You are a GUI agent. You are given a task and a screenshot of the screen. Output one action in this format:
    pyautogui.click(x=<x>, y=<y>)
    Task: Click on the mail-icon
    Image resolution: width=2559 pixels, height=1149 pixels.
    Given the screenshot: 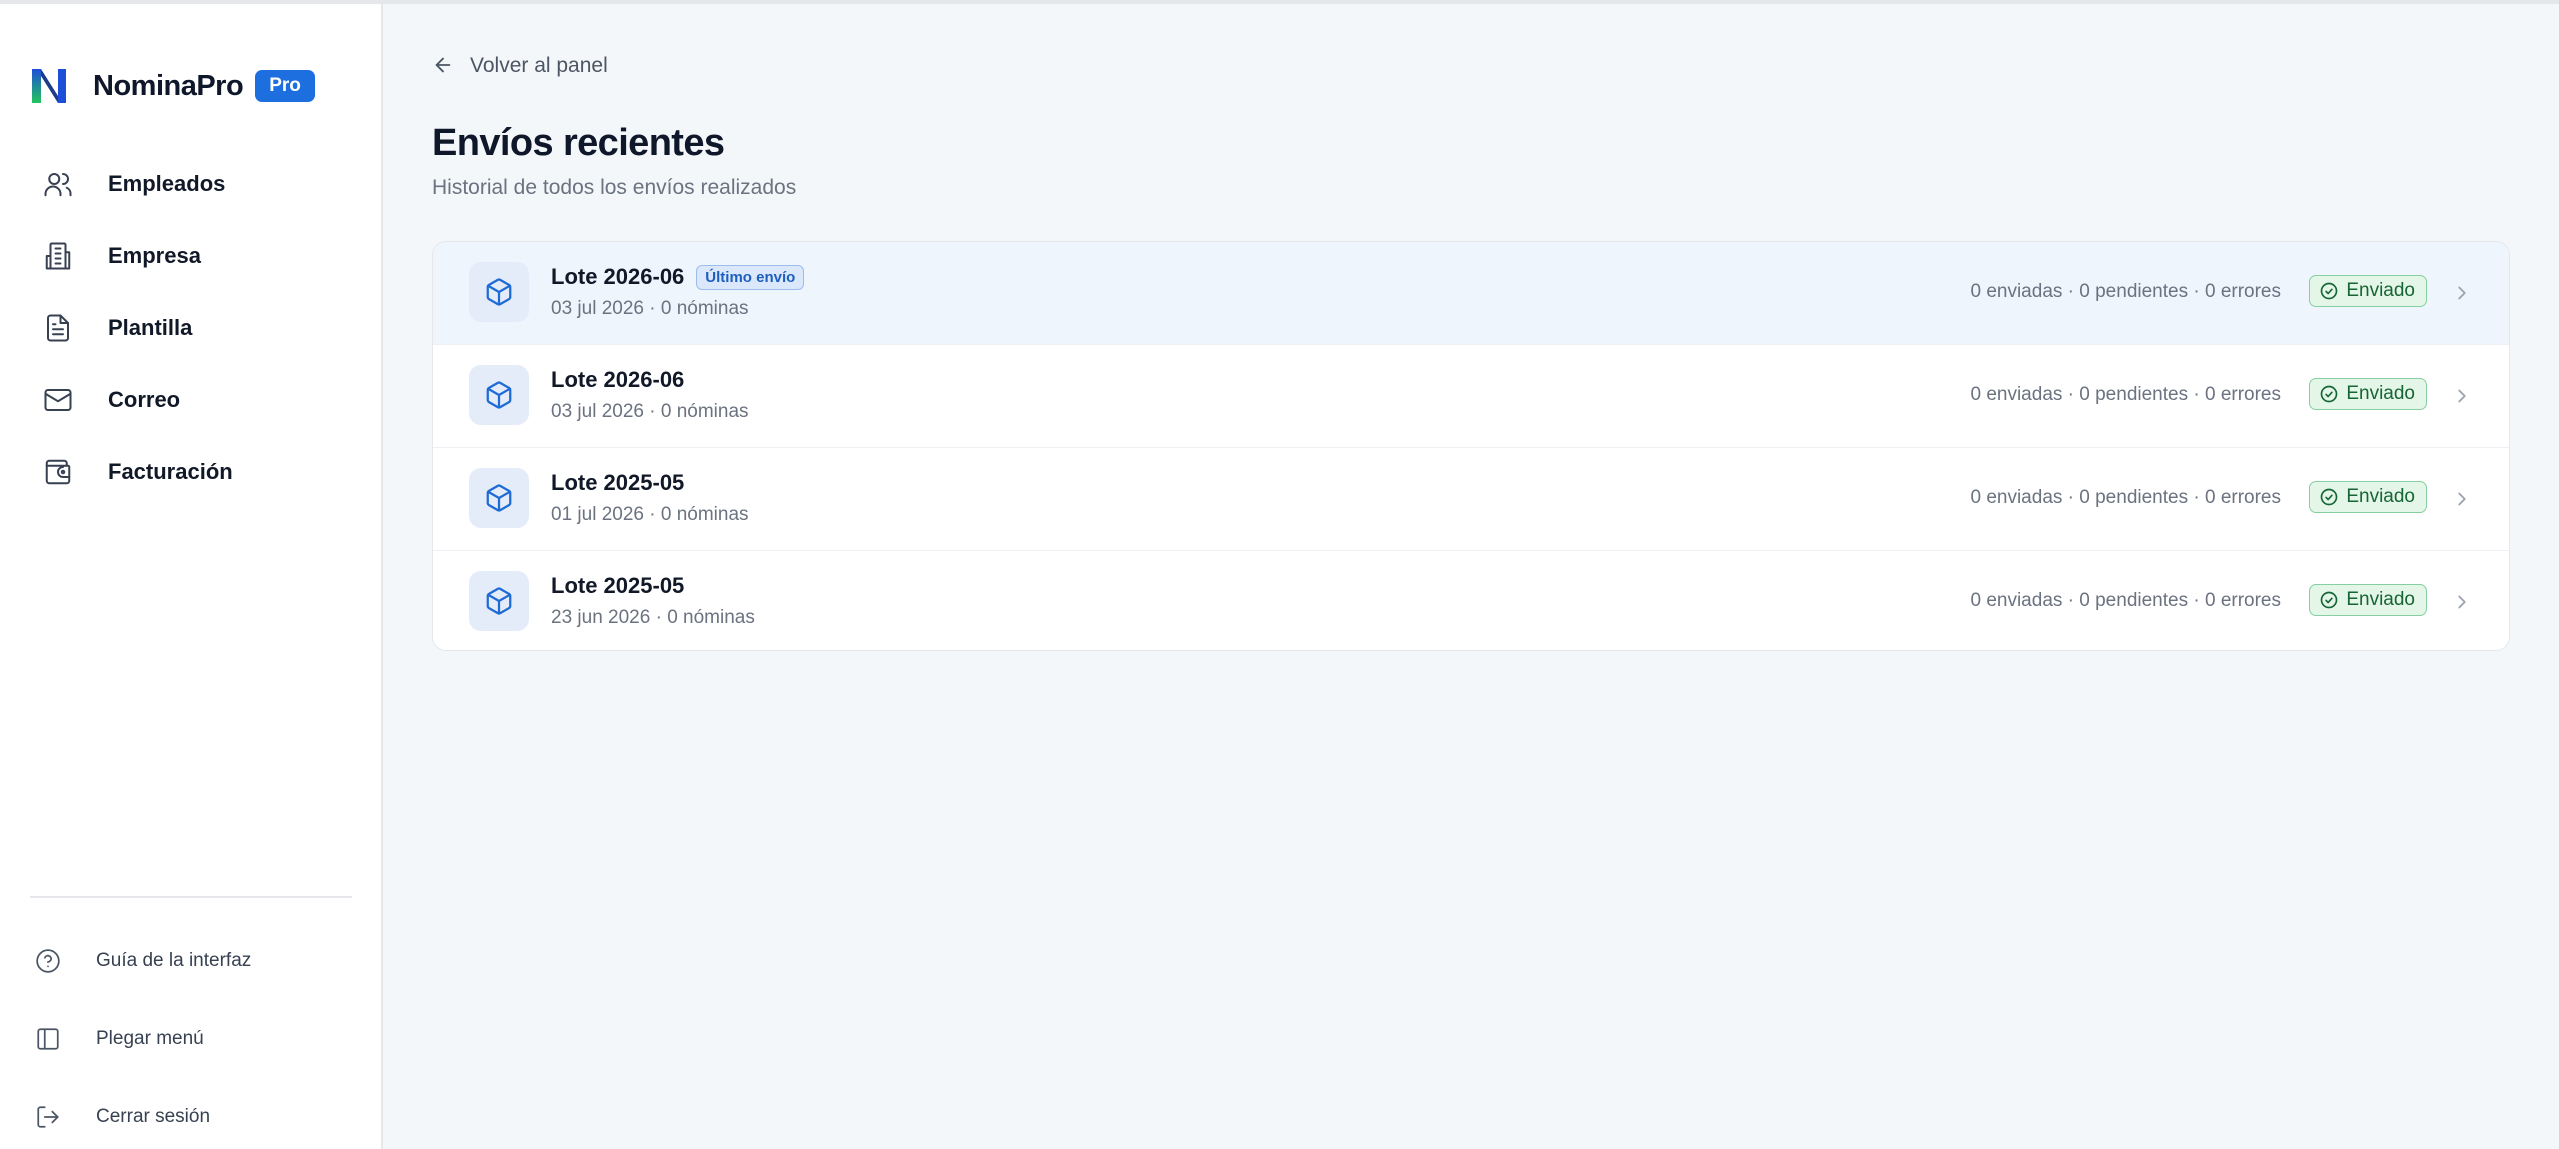 What is the action you would take?
    pyautogui.click(x=58, y=400)
    